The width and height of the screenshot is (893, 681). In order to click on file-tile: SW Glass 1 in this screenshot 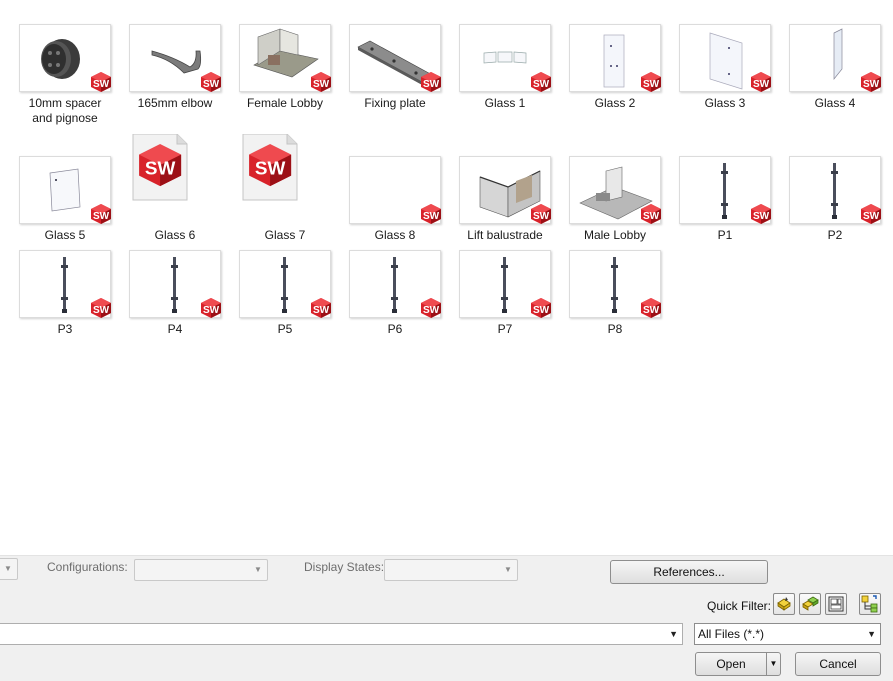, I will do `click(514, 74)`.